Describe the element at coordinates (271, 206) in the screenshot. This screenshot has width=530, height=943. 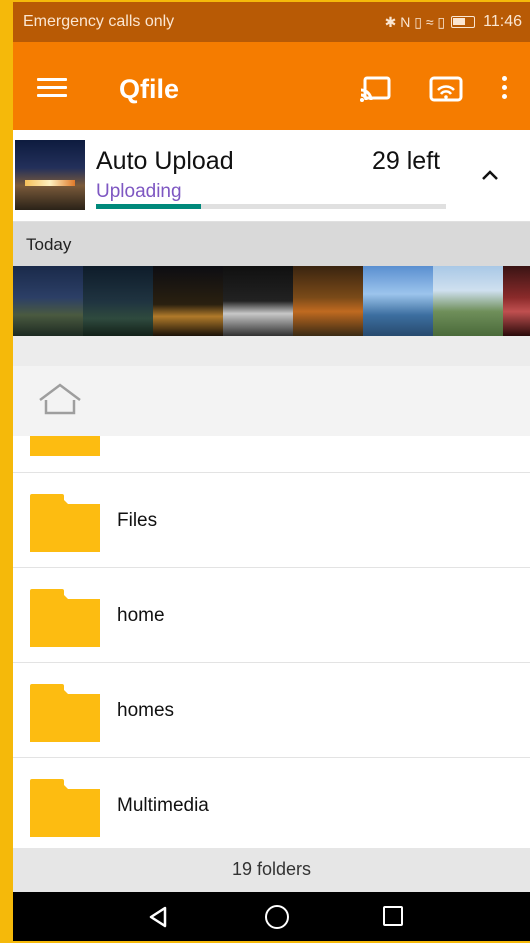
I see `upload-progress-bar` at that location.